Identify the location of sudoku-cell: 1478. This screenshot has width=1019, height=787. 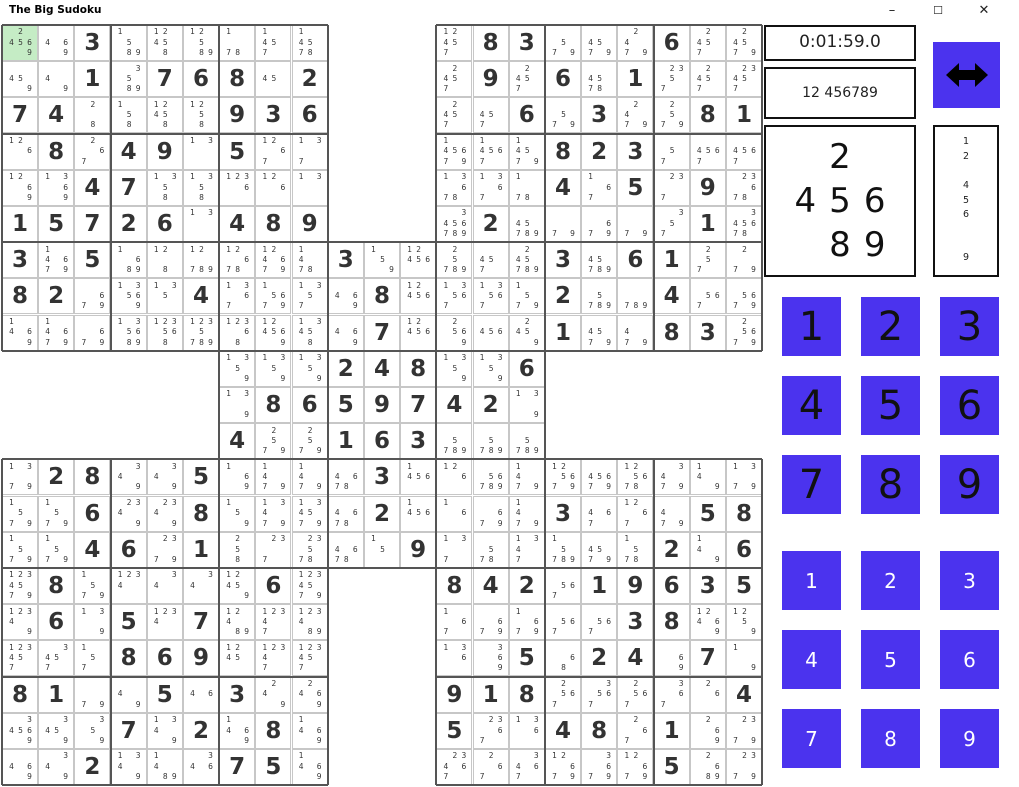
(309, 260).